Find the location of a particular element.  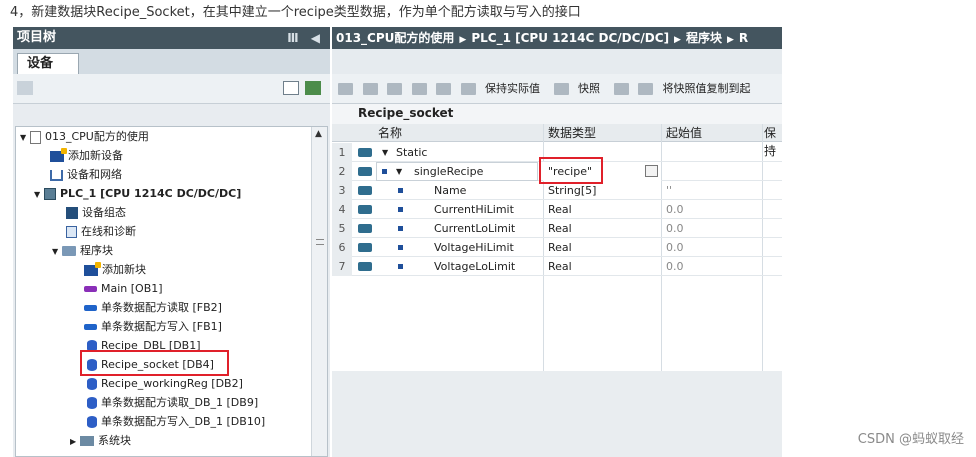

paste-icon is located at coordinates (645, 89).